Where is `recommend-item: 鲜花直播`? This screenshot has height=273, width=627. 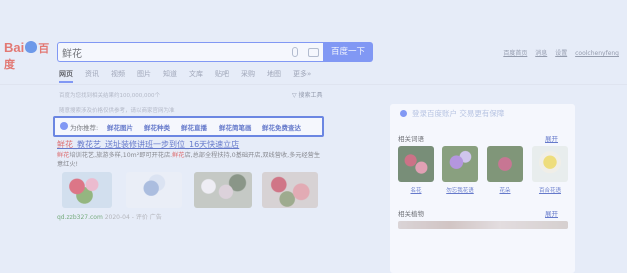
recommend-item: 鲜花直播 is located at coordinates (194, 127).